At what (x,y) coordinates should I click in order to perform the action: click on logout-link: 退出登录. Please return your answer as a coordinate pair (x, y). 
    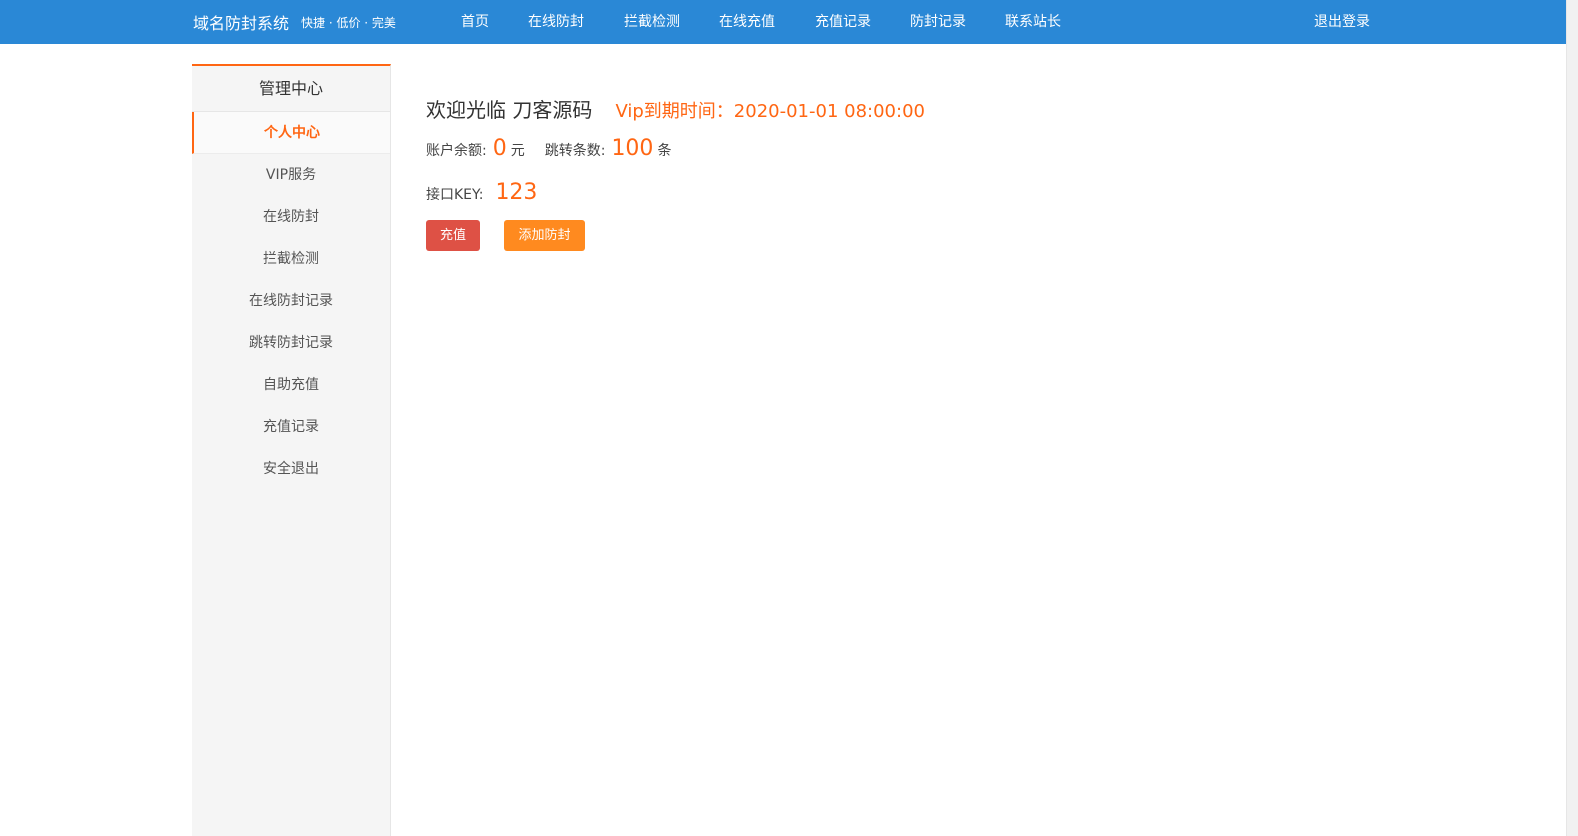
    Looking at the image, I should click on (1342, 22).